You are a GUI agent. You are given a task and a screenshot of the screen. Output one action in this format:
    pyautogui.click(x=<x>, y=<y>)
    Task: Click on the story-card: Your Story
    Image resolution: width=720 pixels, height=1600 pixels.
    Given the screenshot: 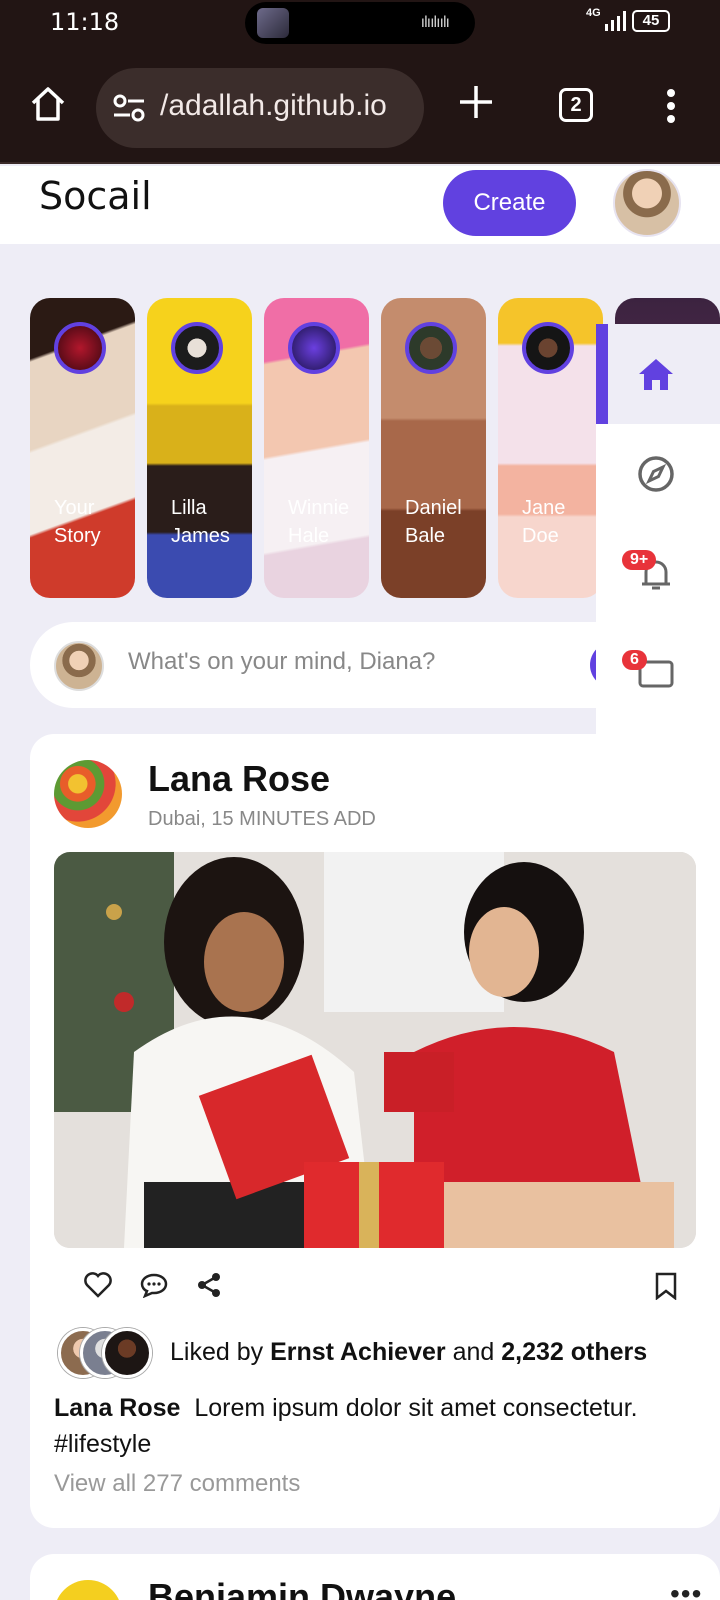 What is the action you would take?
    pyautogui.click(x=82, y=448)
    